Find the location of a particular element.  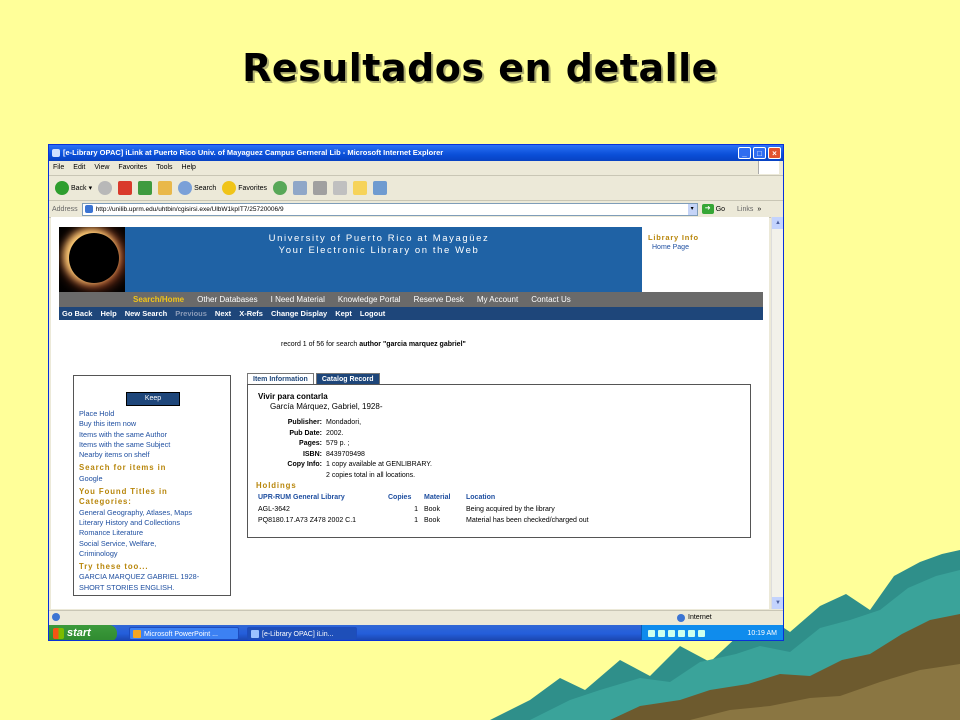

globe-icon is located at coordinates (681, 618).